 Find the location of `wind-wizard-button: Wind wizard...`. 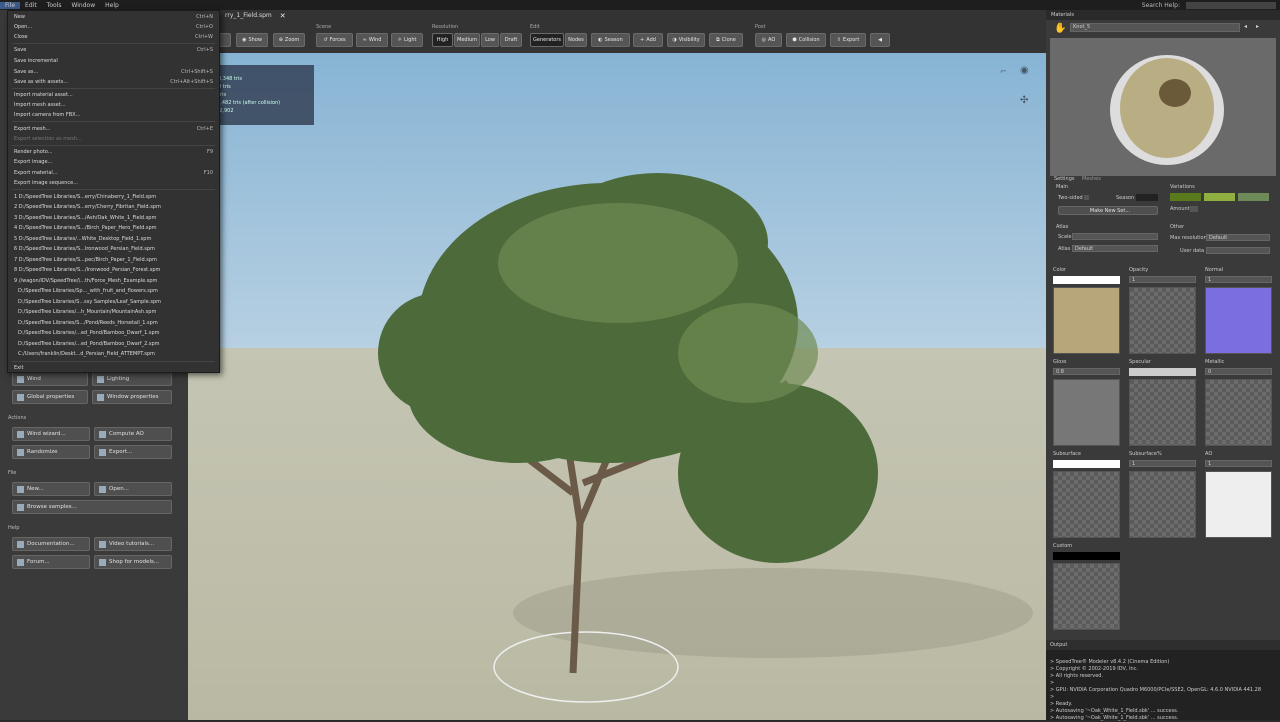

wind-wizard-button: Wind wizard... is located at coordinates (51, 434).